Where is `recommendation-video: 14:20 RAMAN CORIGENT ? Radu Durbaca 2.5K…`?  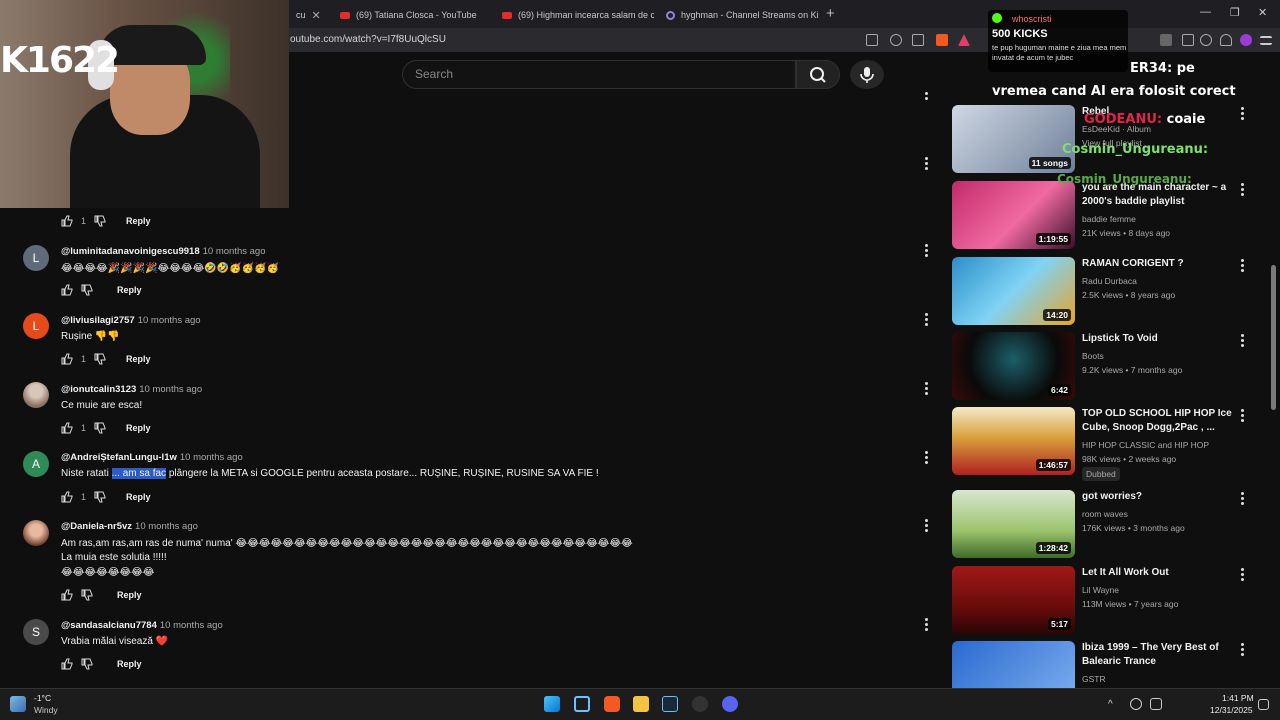 recommendation-video: 14:20 RAMAN CORIGENT ? Radu Durbaca 2.5K… is located at coordinates (1102, 291).